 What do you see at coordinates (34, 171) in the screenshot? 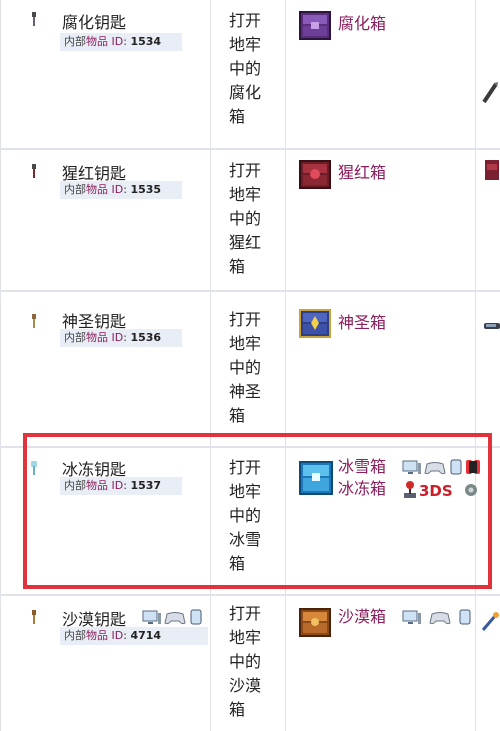
I see `crimson-key-icon` at bounding box center [34, 171].